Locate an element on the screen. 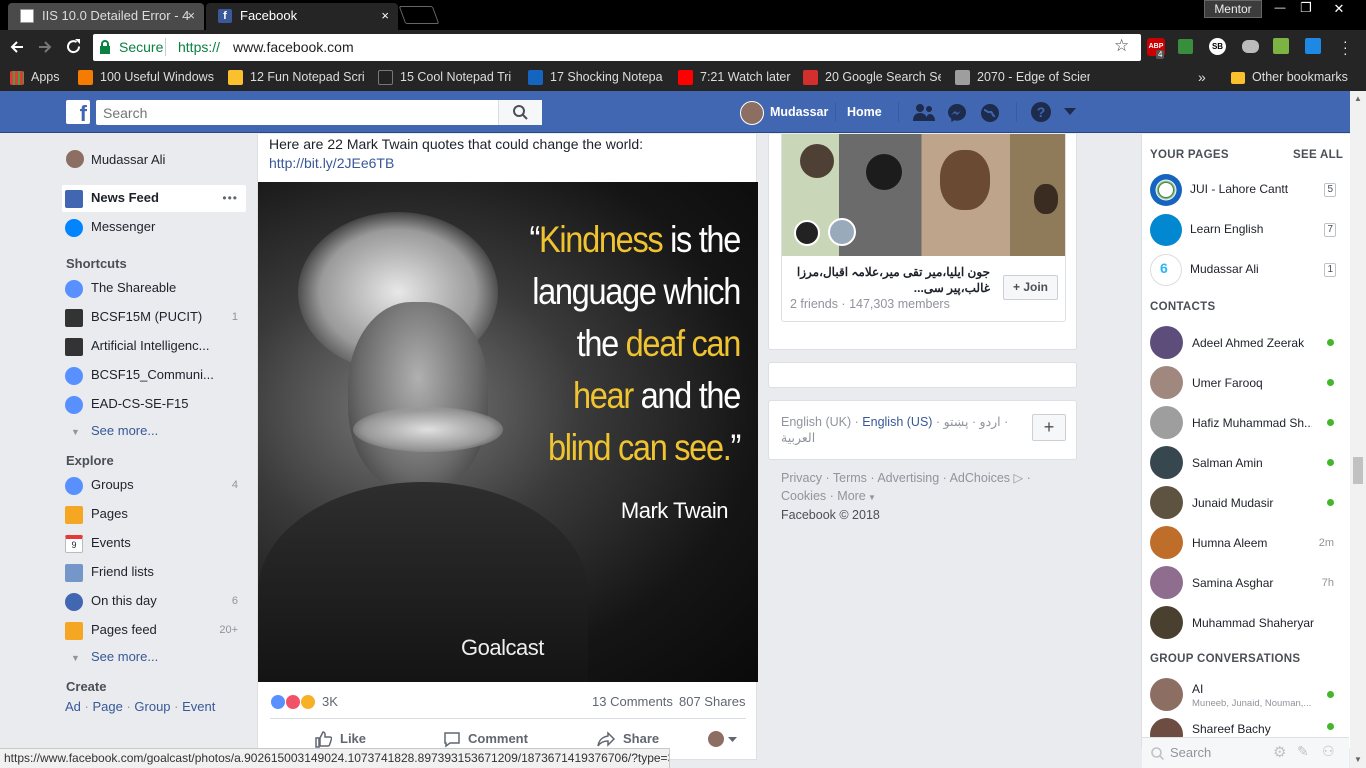 The width and height of the screenshot is (1366, 768). apps-bookmark: Apps is located at coordinates (35, 77).